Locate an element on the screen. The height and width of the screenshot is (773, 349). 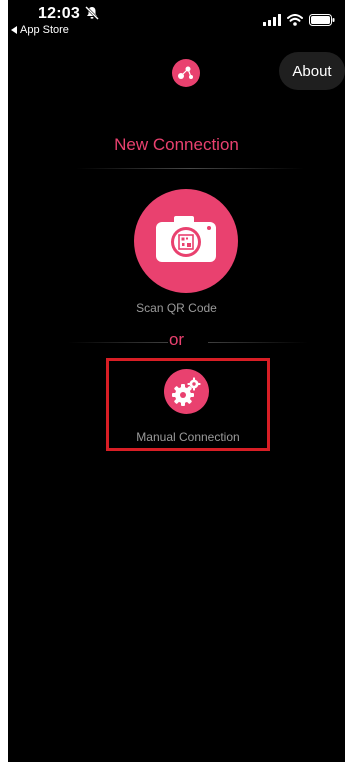
wifi-icon is located at coordinates (295, 20).